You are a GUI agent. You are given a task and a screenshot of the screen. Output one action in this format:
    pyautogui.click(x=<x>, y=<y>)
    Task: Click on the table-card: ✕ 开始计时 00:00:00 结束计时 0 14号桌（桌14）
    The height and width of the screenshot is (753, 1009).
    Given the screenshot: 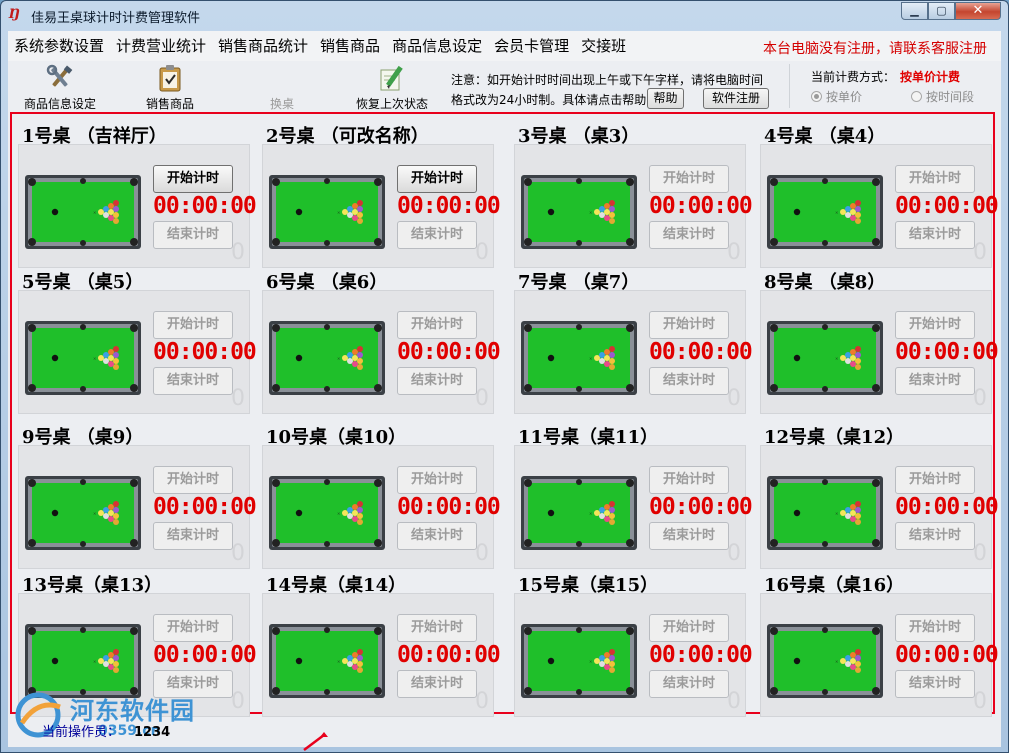 What is the action you would take?
    pyautogui.click(x=379, y=646)
    